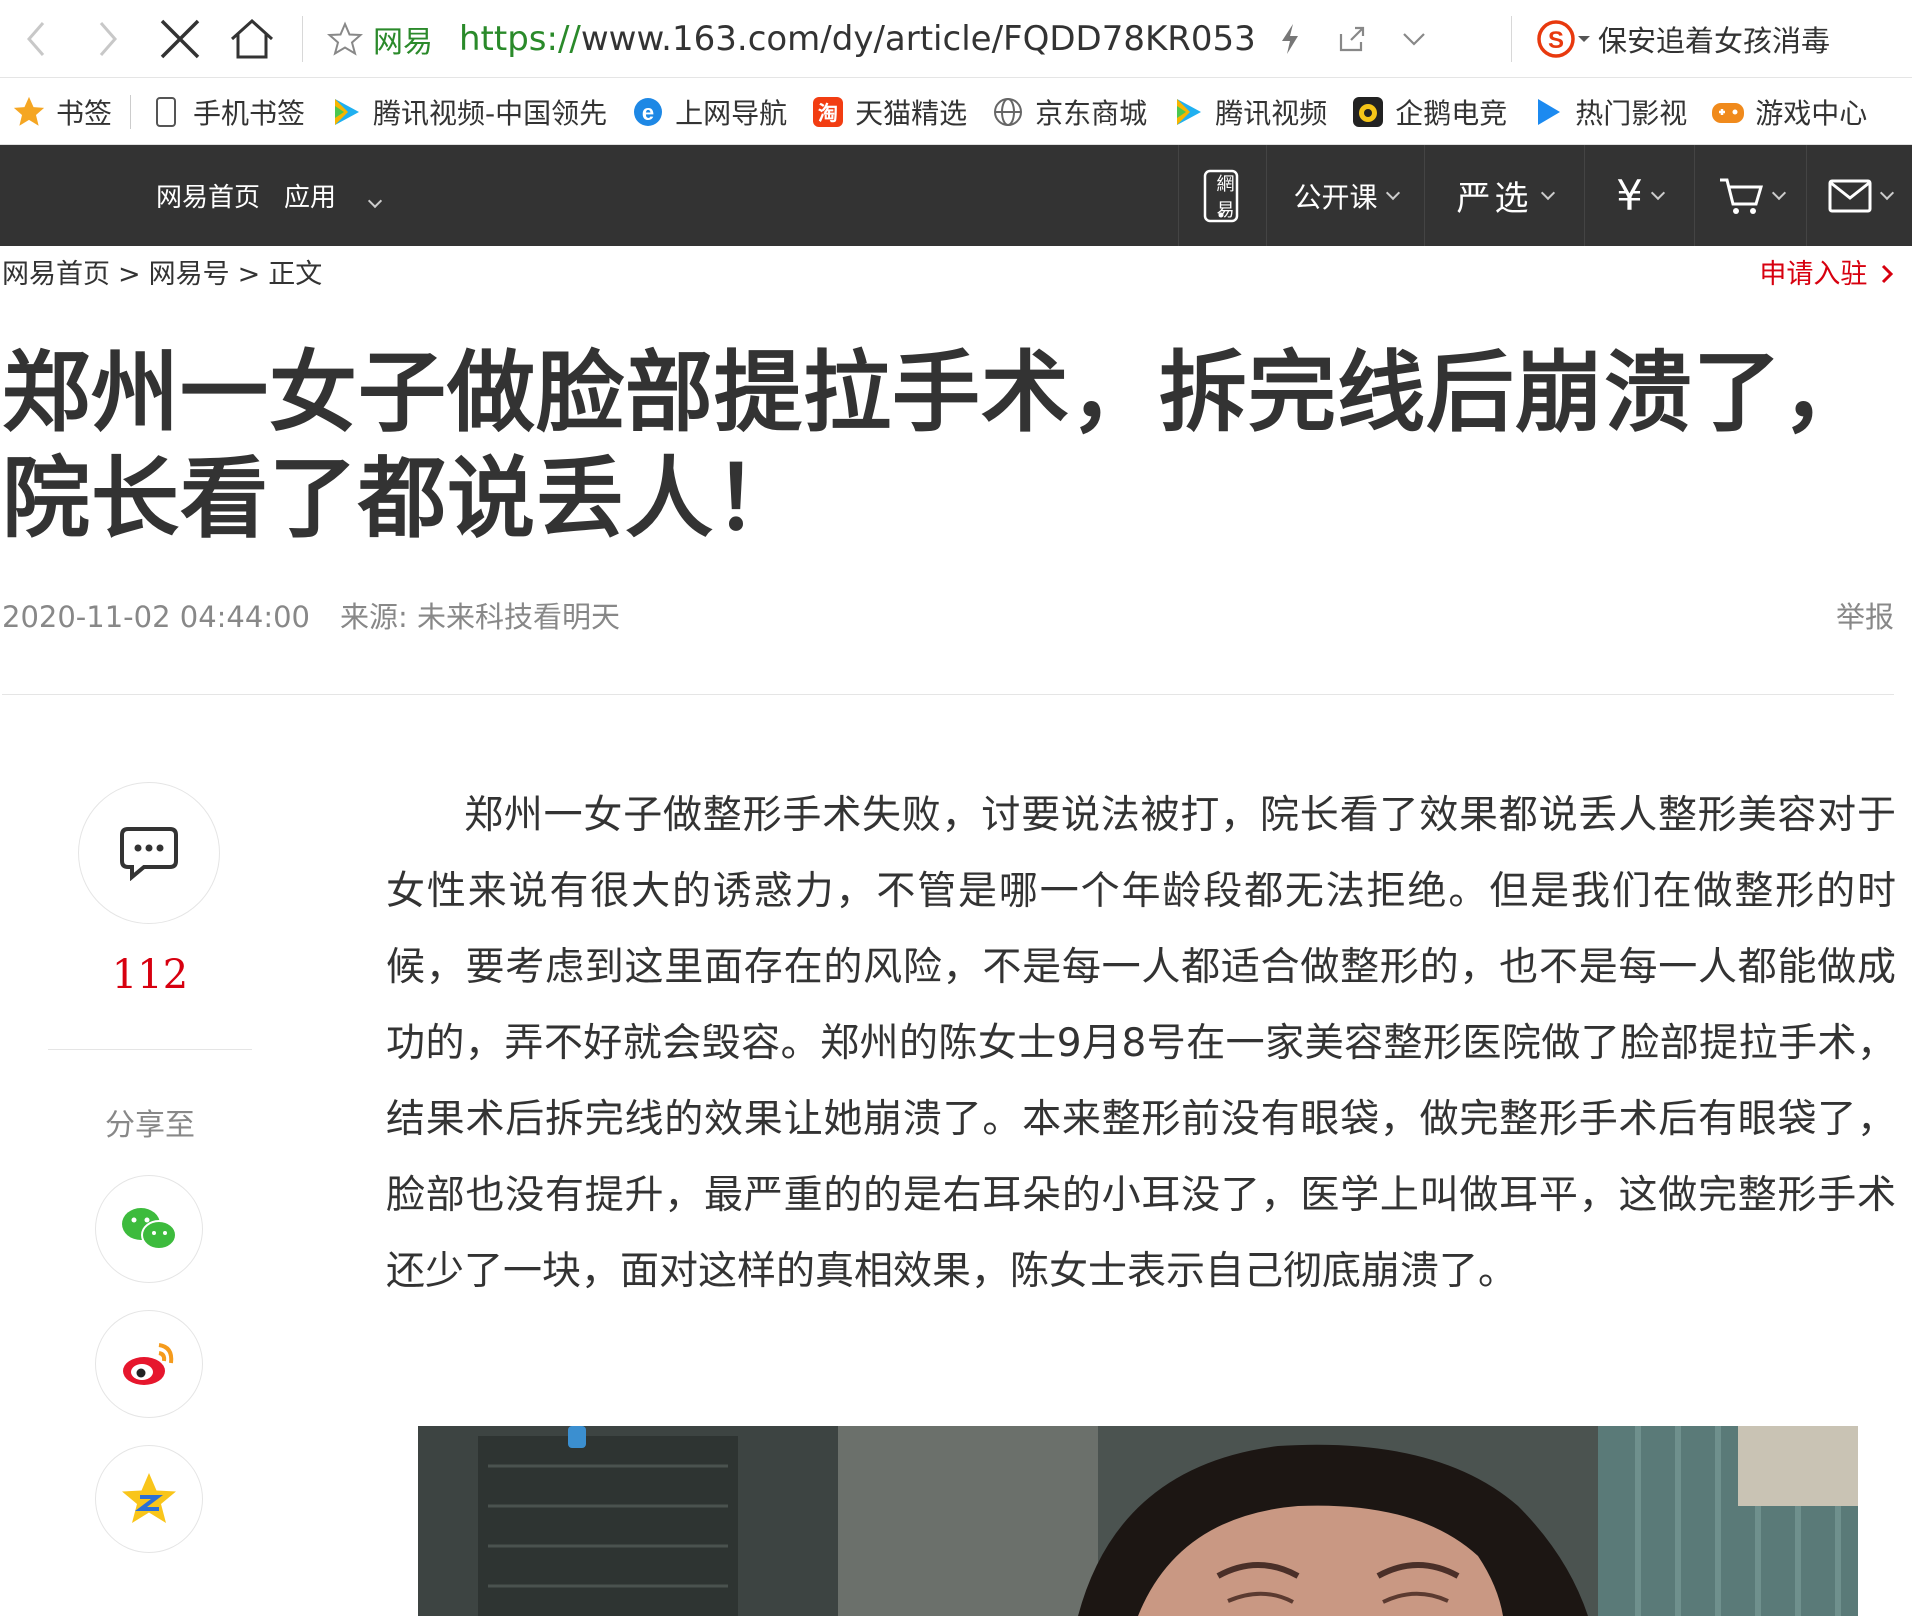 Image resolution: width=1912 pixels, height=1616 pixels. Describe the element at coordinates (948, 694) in the screenshot. I see `divider` at that location.